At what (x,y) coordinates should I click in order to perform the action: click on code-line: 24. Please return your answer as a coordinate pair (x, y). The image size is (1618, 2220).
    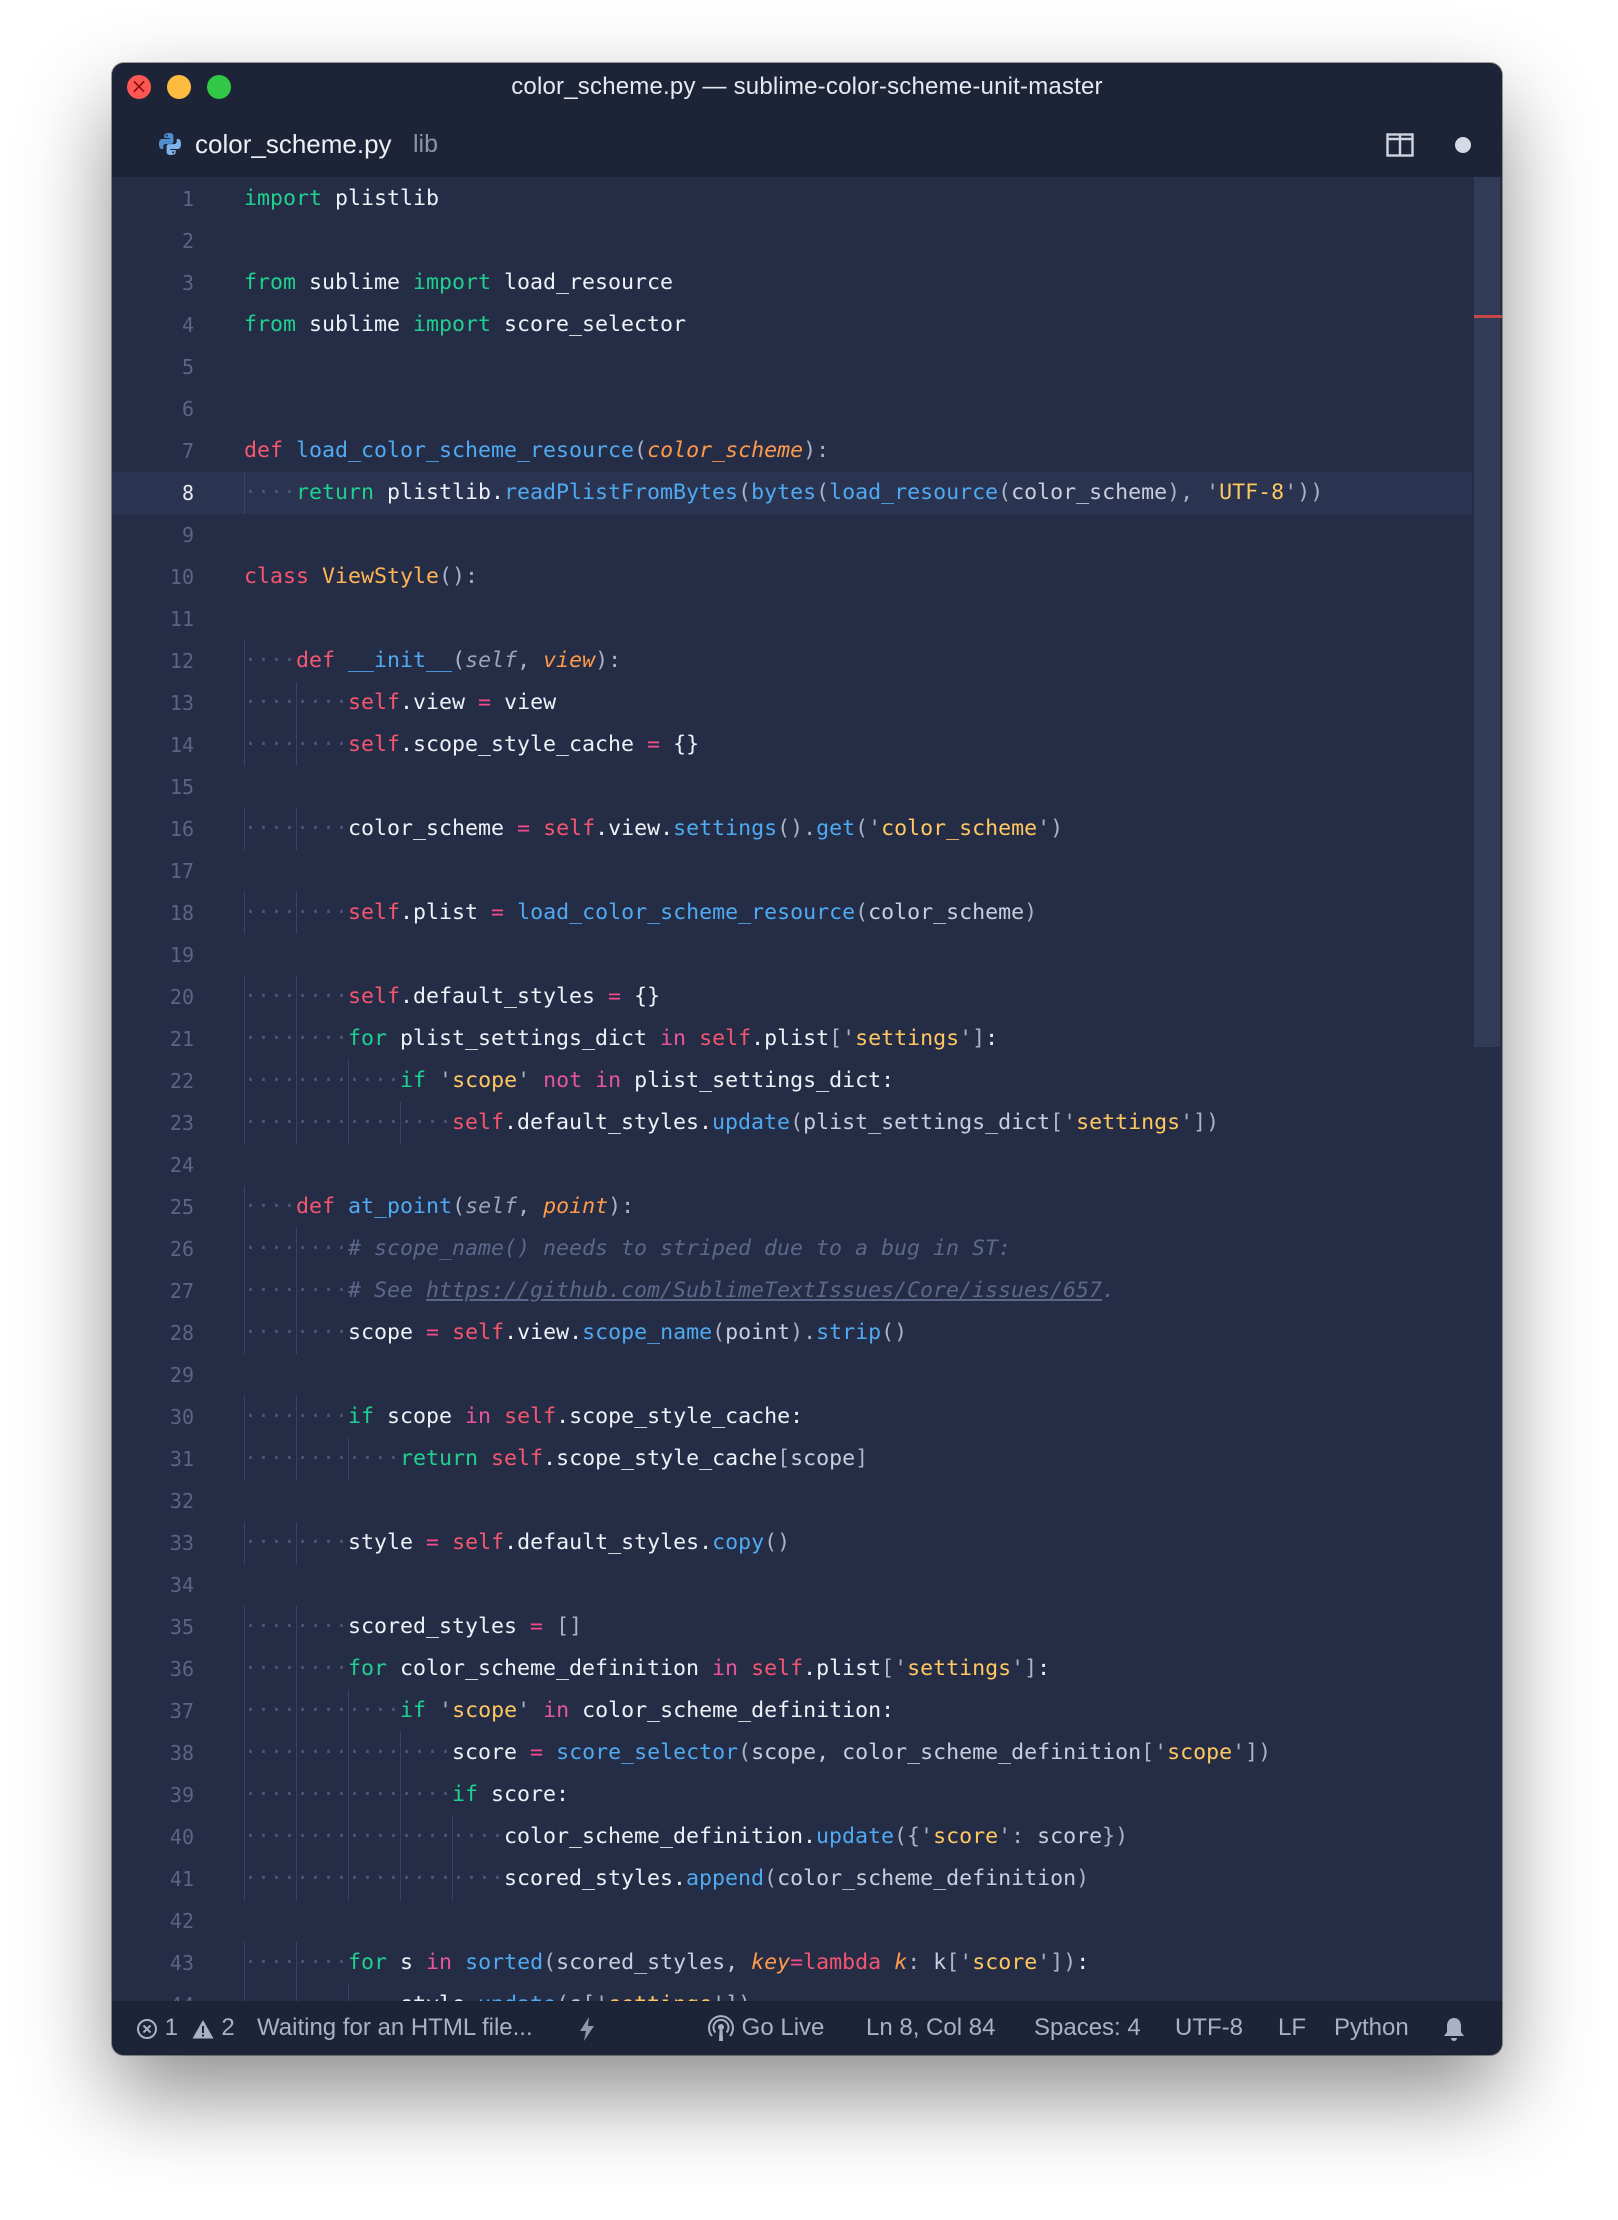
    Looking at the image, I should click on (792, 1165).